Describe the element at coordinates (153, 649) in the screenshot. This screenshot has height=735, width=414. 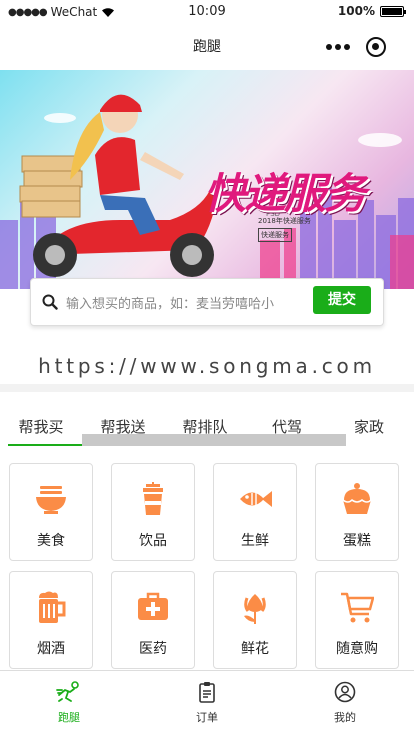
I see `category-label: 医药` at that location.